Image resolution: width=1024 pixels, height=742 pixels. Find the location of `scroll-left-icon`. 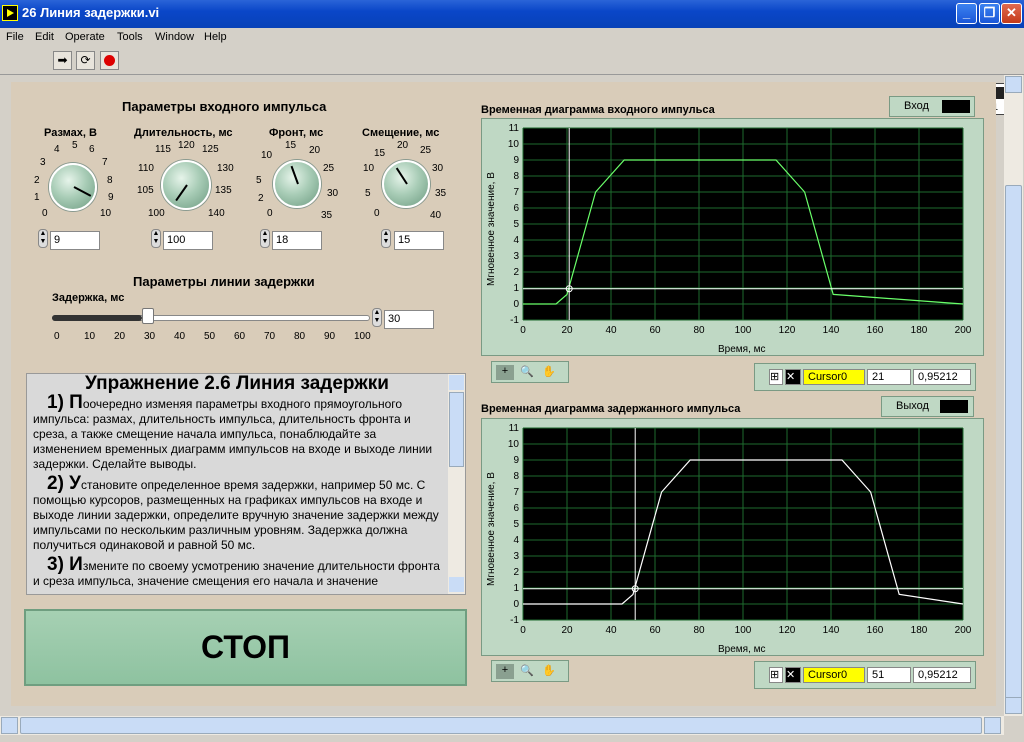

scroll-left-icon is located at coordinates (9, 725).